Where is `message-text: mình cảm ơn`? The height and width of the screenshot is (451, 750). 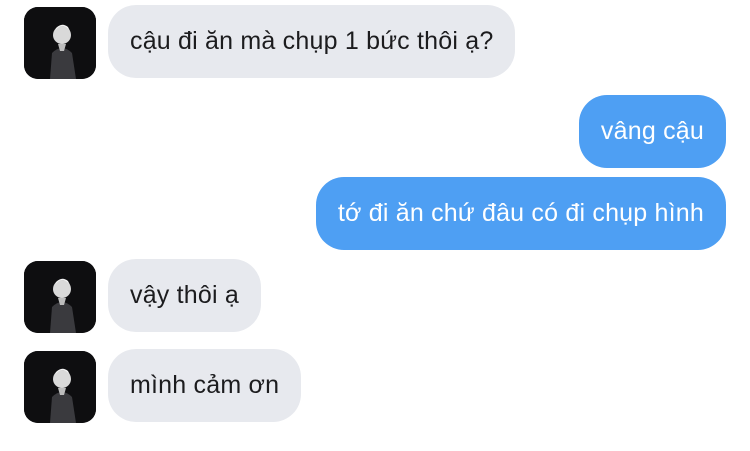 message-text: mình cảm ơn is located at coordinates (205, 385).